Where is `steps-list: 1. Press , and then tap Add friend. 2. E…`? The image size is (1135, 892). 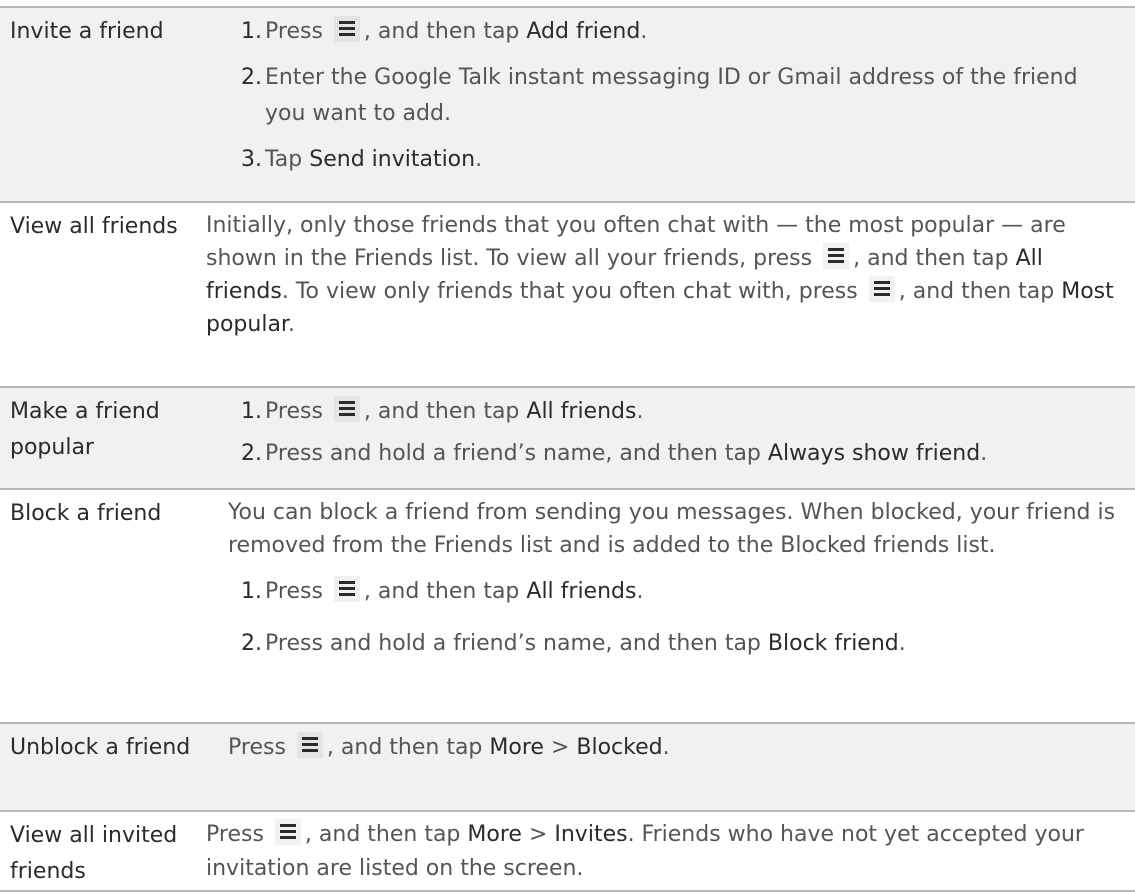
steps-list: 1. Press , and then tap Add friend. 2. E… is located at coordinates (663, 96).